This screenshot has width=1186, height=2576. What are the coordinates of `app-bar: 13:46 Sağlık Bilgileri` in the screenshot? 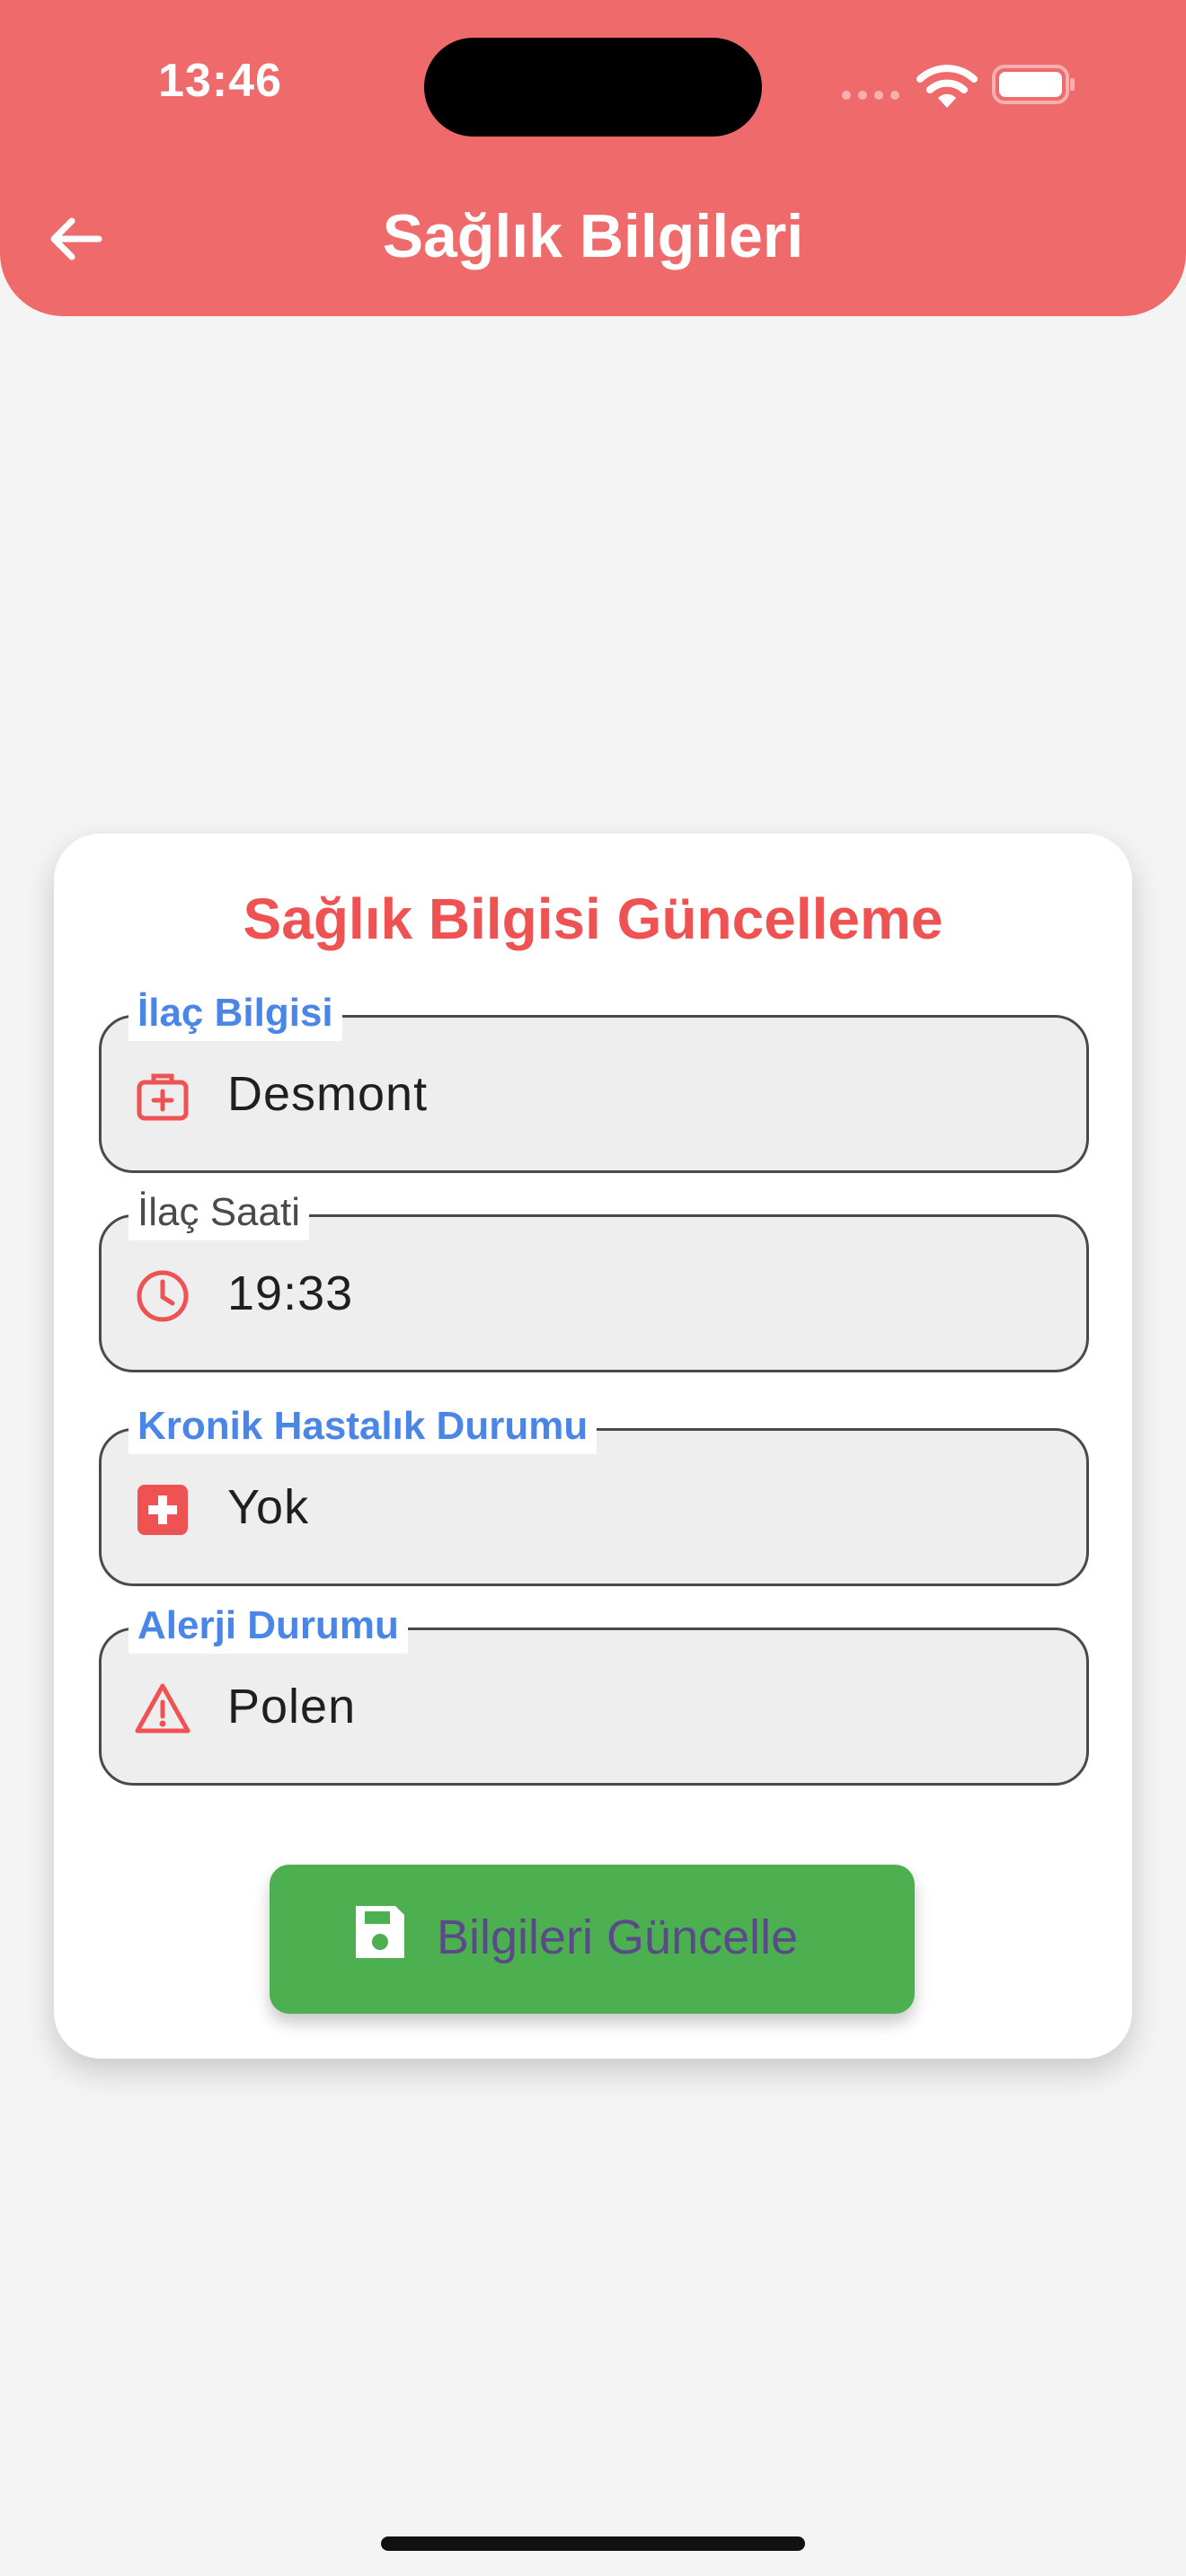 It's located at (593, 158).